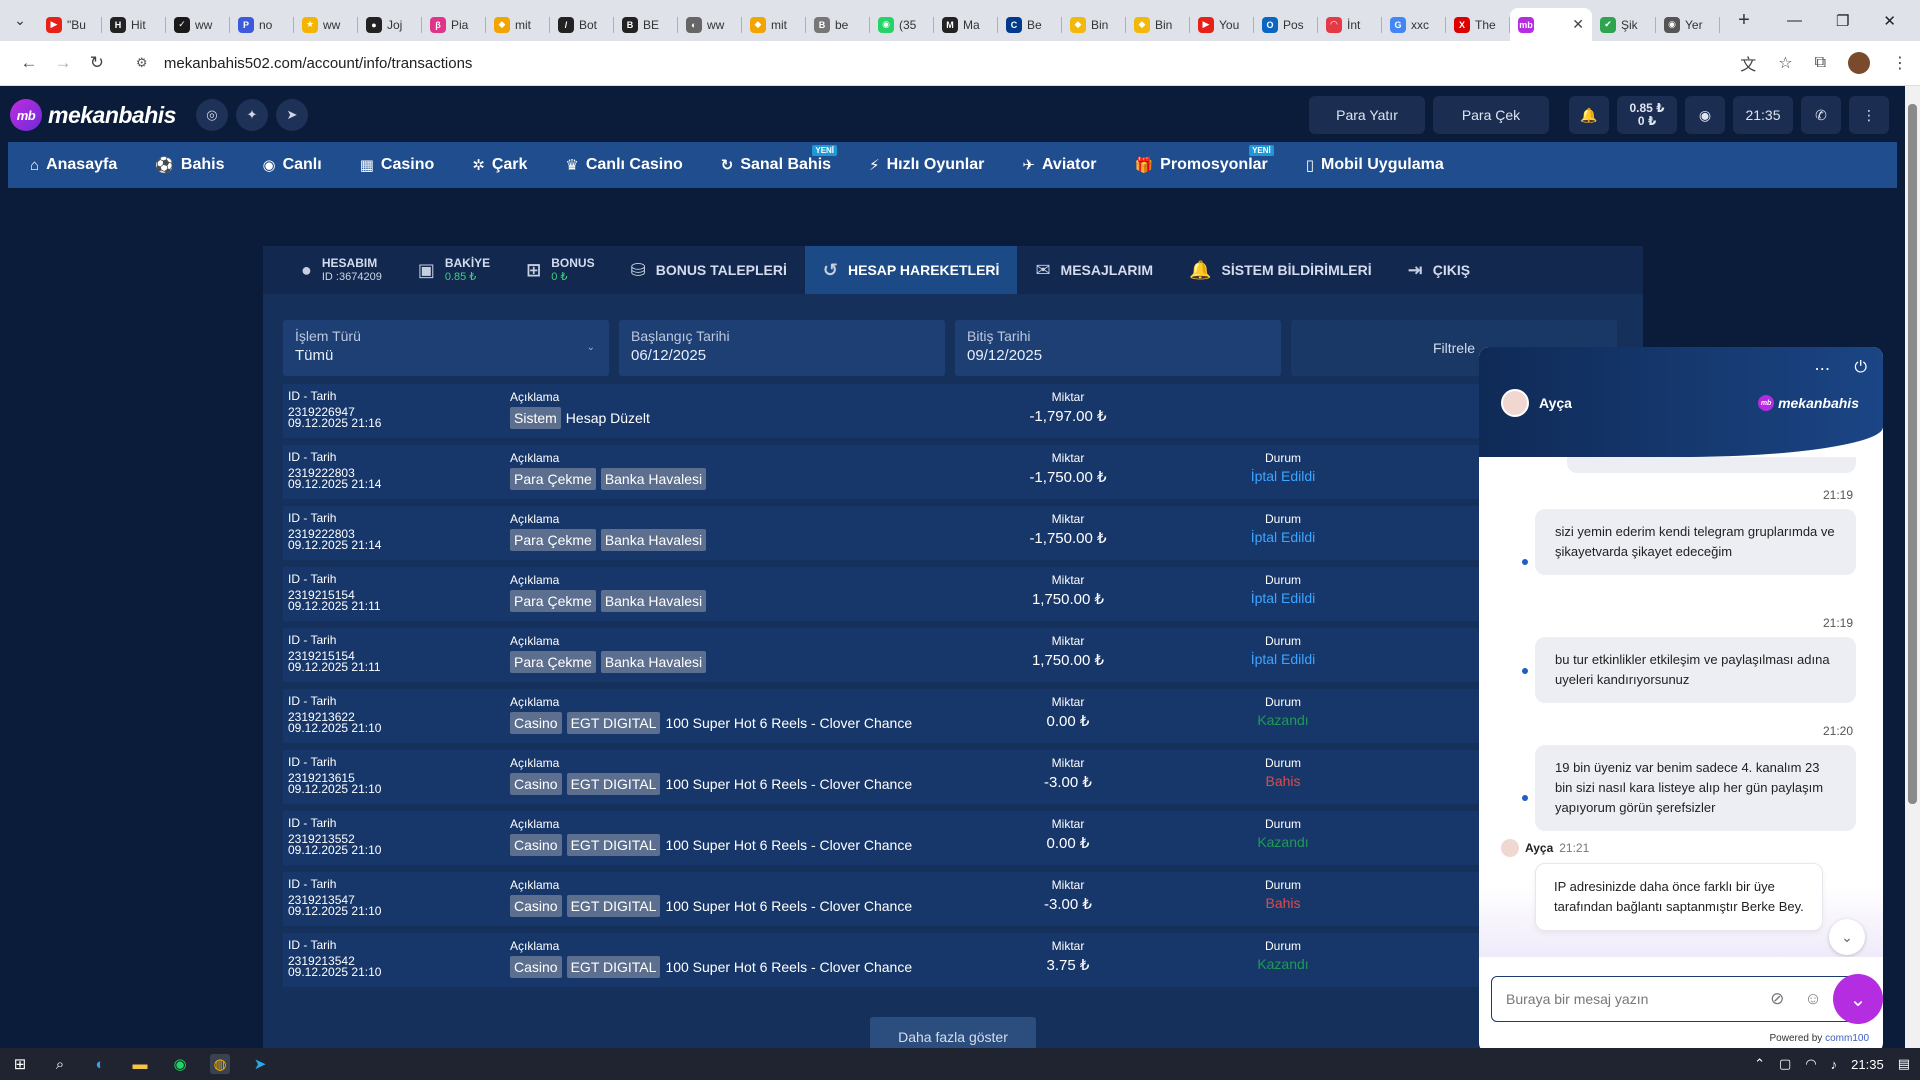 This screenshot has width=1920, height=1080. What do you see at coordinates (709, 270) in the screenshot?
I see `tab-bonus-talepleri: ⛁ BONUS TALEPLERİ` at bounding box center [709, 270].